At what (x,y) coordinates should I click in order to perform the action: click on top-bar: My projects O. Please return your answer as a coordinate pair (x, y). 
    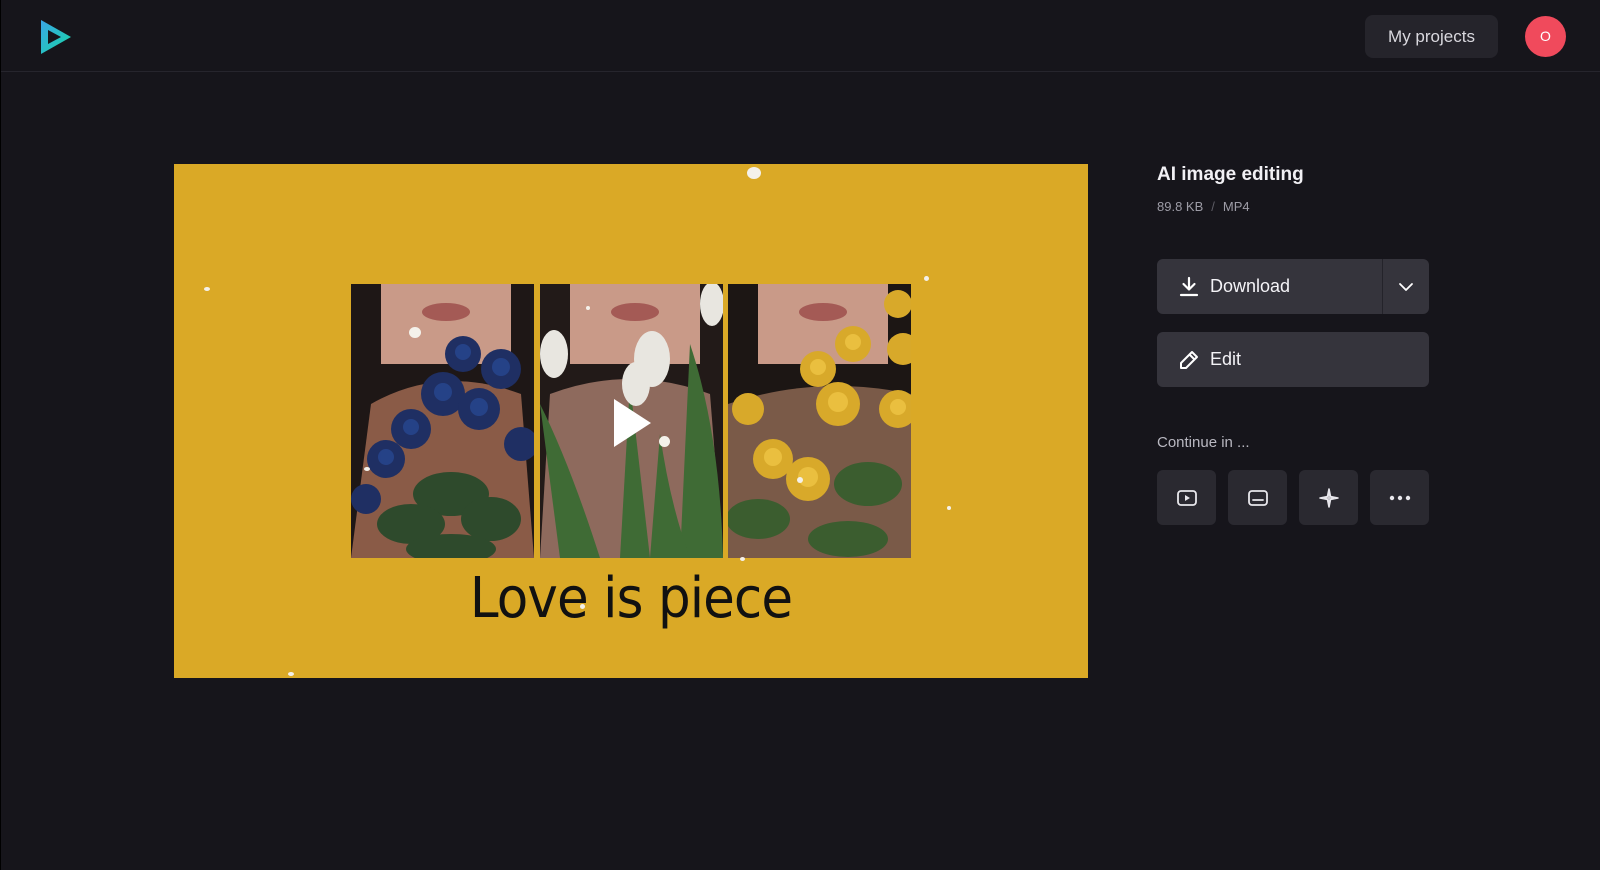
    Looking at the image, I should click on (800, 36).